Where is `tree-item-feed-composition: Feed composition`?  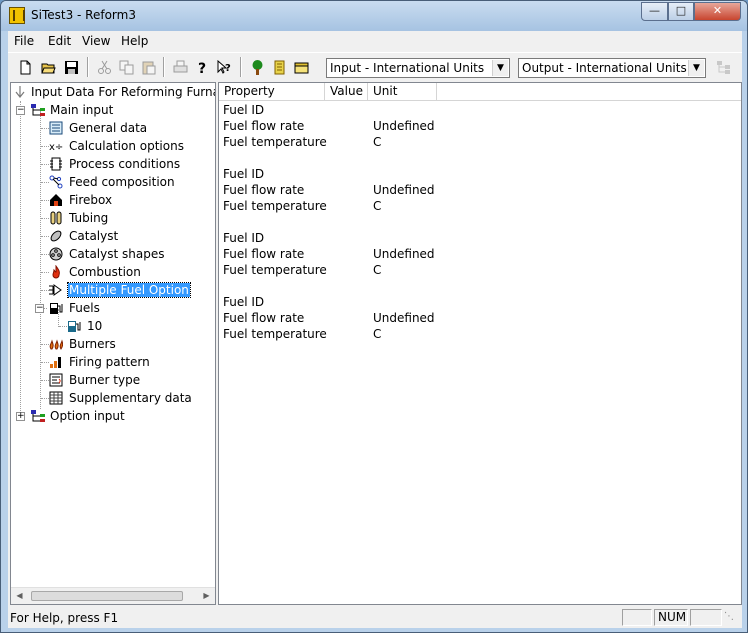 tree-item-feed-composition: Feed composition is located at coordinates (113, 182).